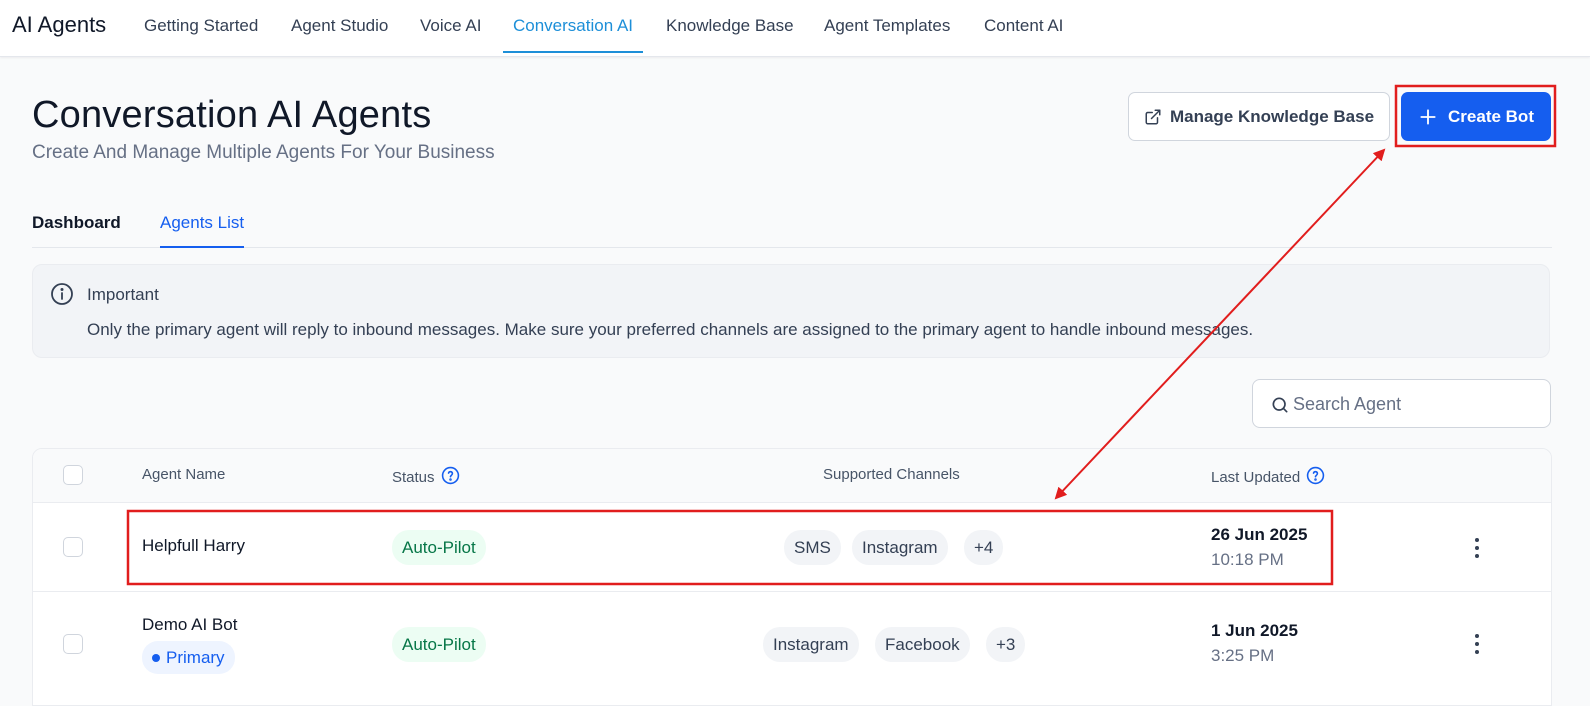 This screenshot has height=706, width=1590. Describe the element at coordinates (812, 547) in the screenshot. I see `channel-chip: SMS` at that location.